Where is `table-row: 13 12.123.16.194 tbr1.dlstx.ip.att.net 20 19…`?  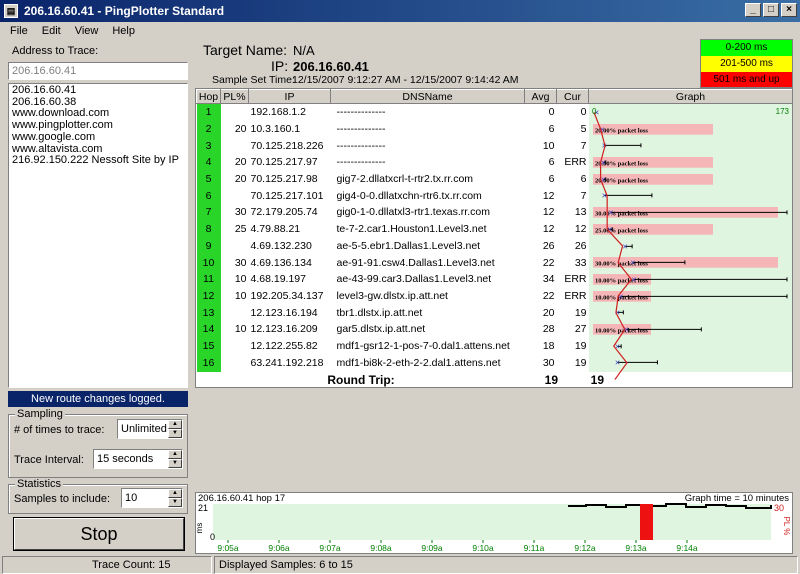
table-row: 13 12.123.16.194 tbr1.dlstx.ip.att.net 20 19… is located at coordinates (494, 312).